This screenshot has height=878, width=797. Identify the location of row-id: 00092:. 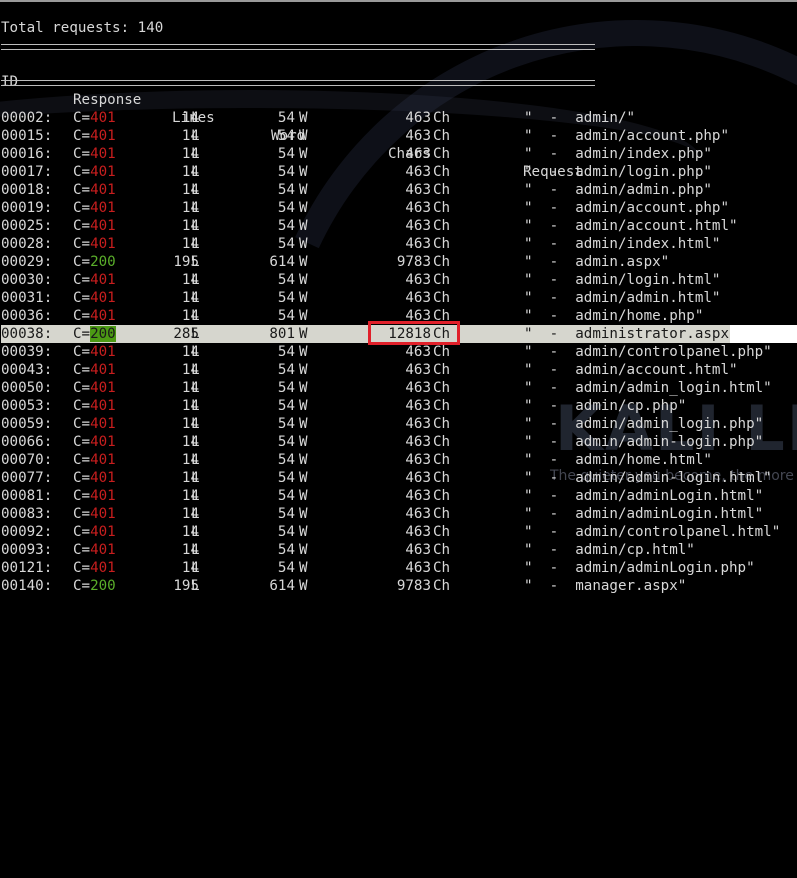
(27, 532).